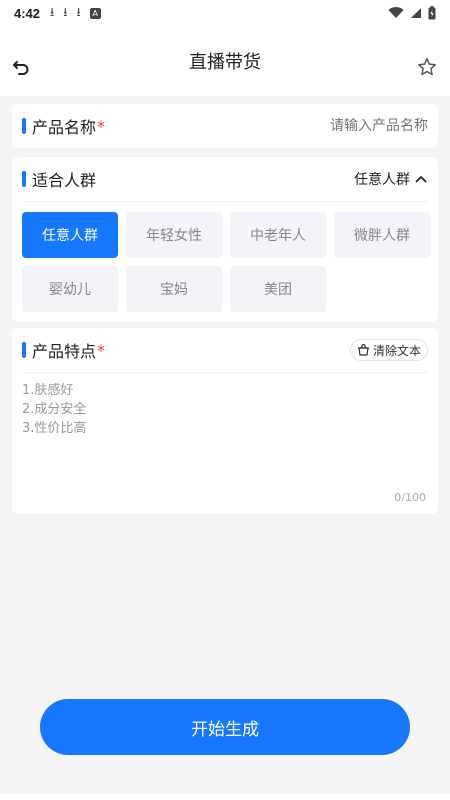 This screenshot has width=450, height=800. I want to click on audience-option-plus-size: 微胖人群, so click(382, 235).